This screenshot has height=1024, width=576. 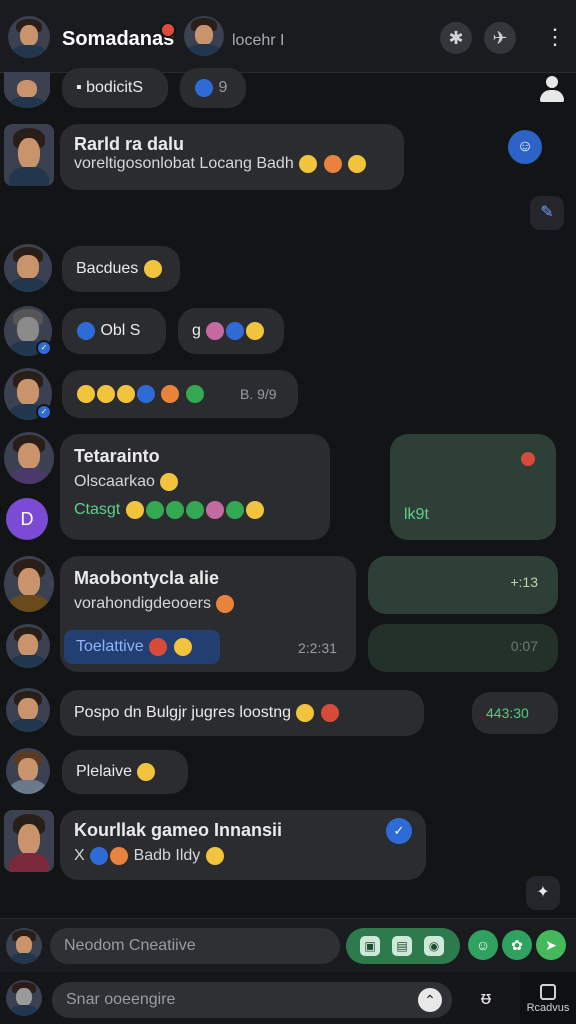 I want to click on message-time: 2:2:31, so click(x=317, y=648).